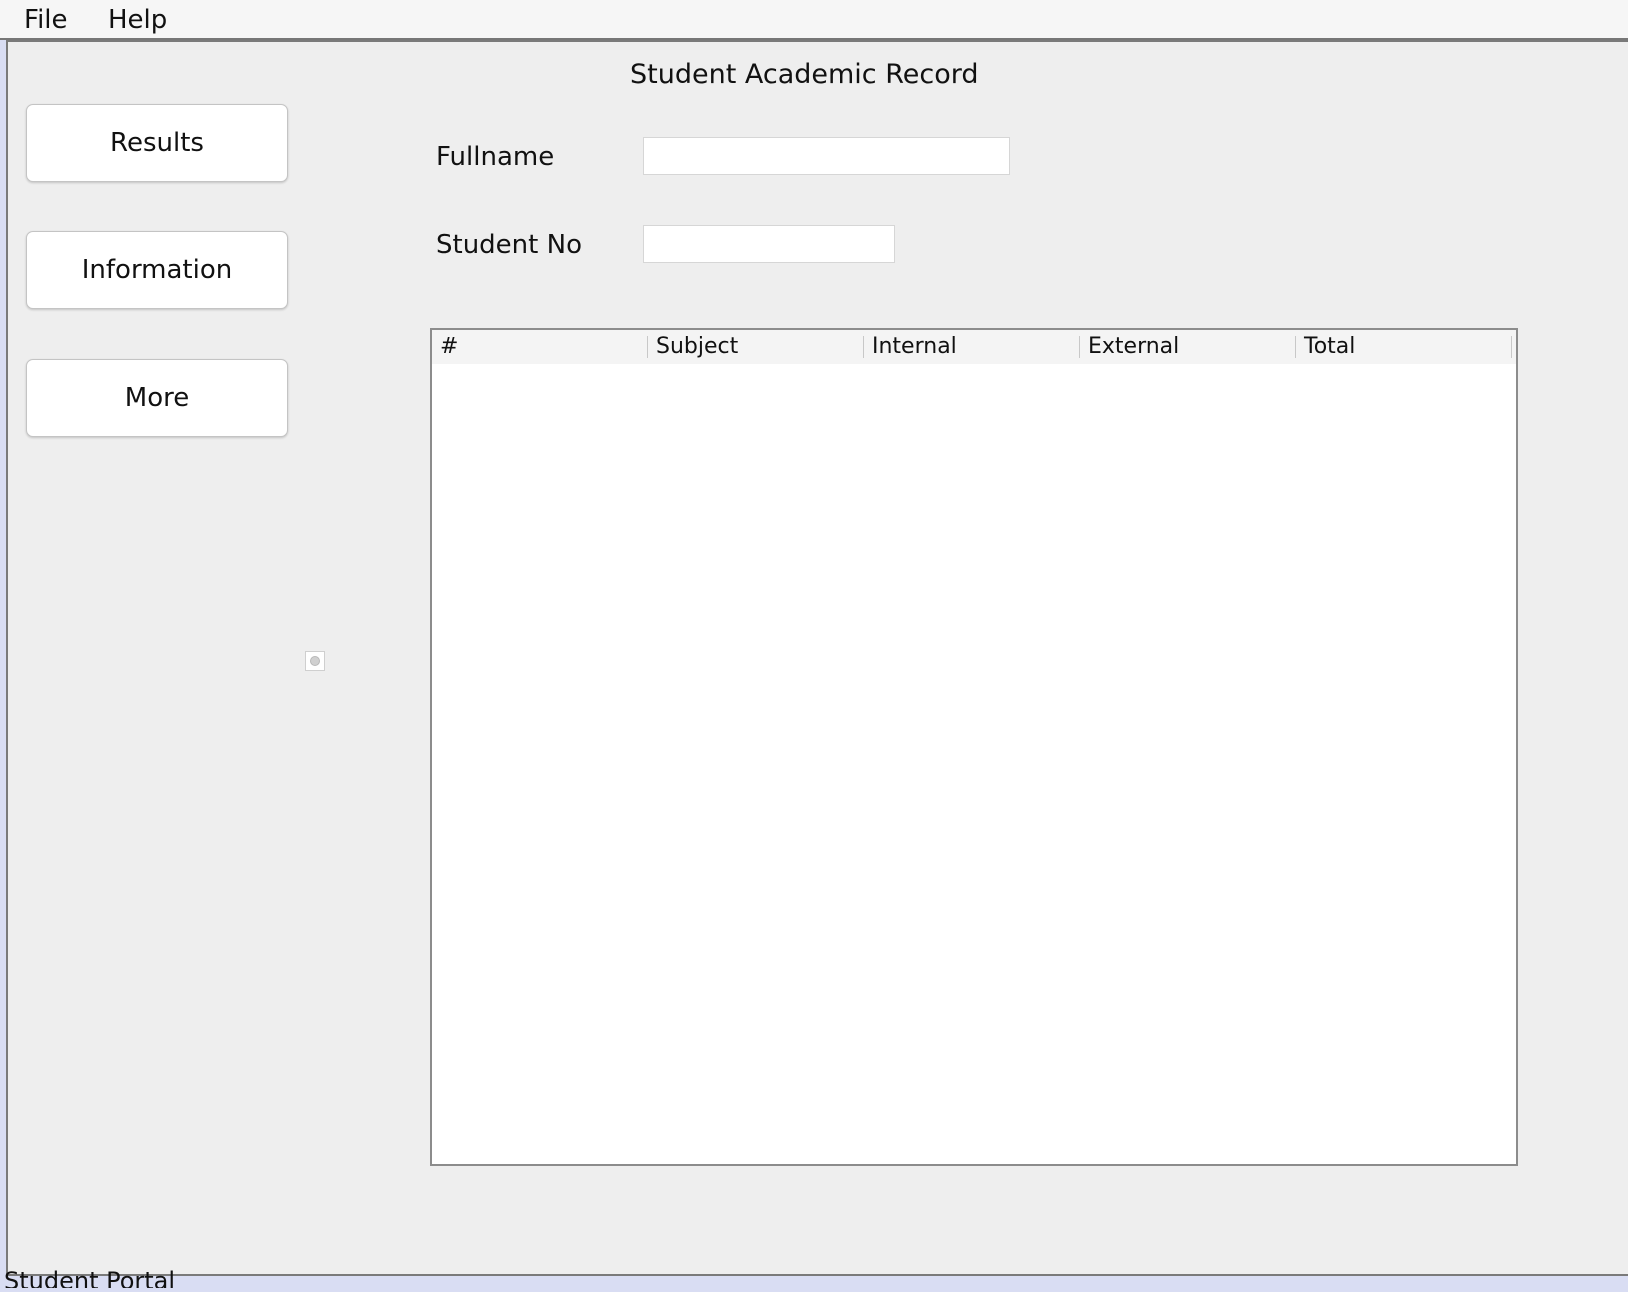  I want to click on column-header-subject: Subject, so click(756, 347).